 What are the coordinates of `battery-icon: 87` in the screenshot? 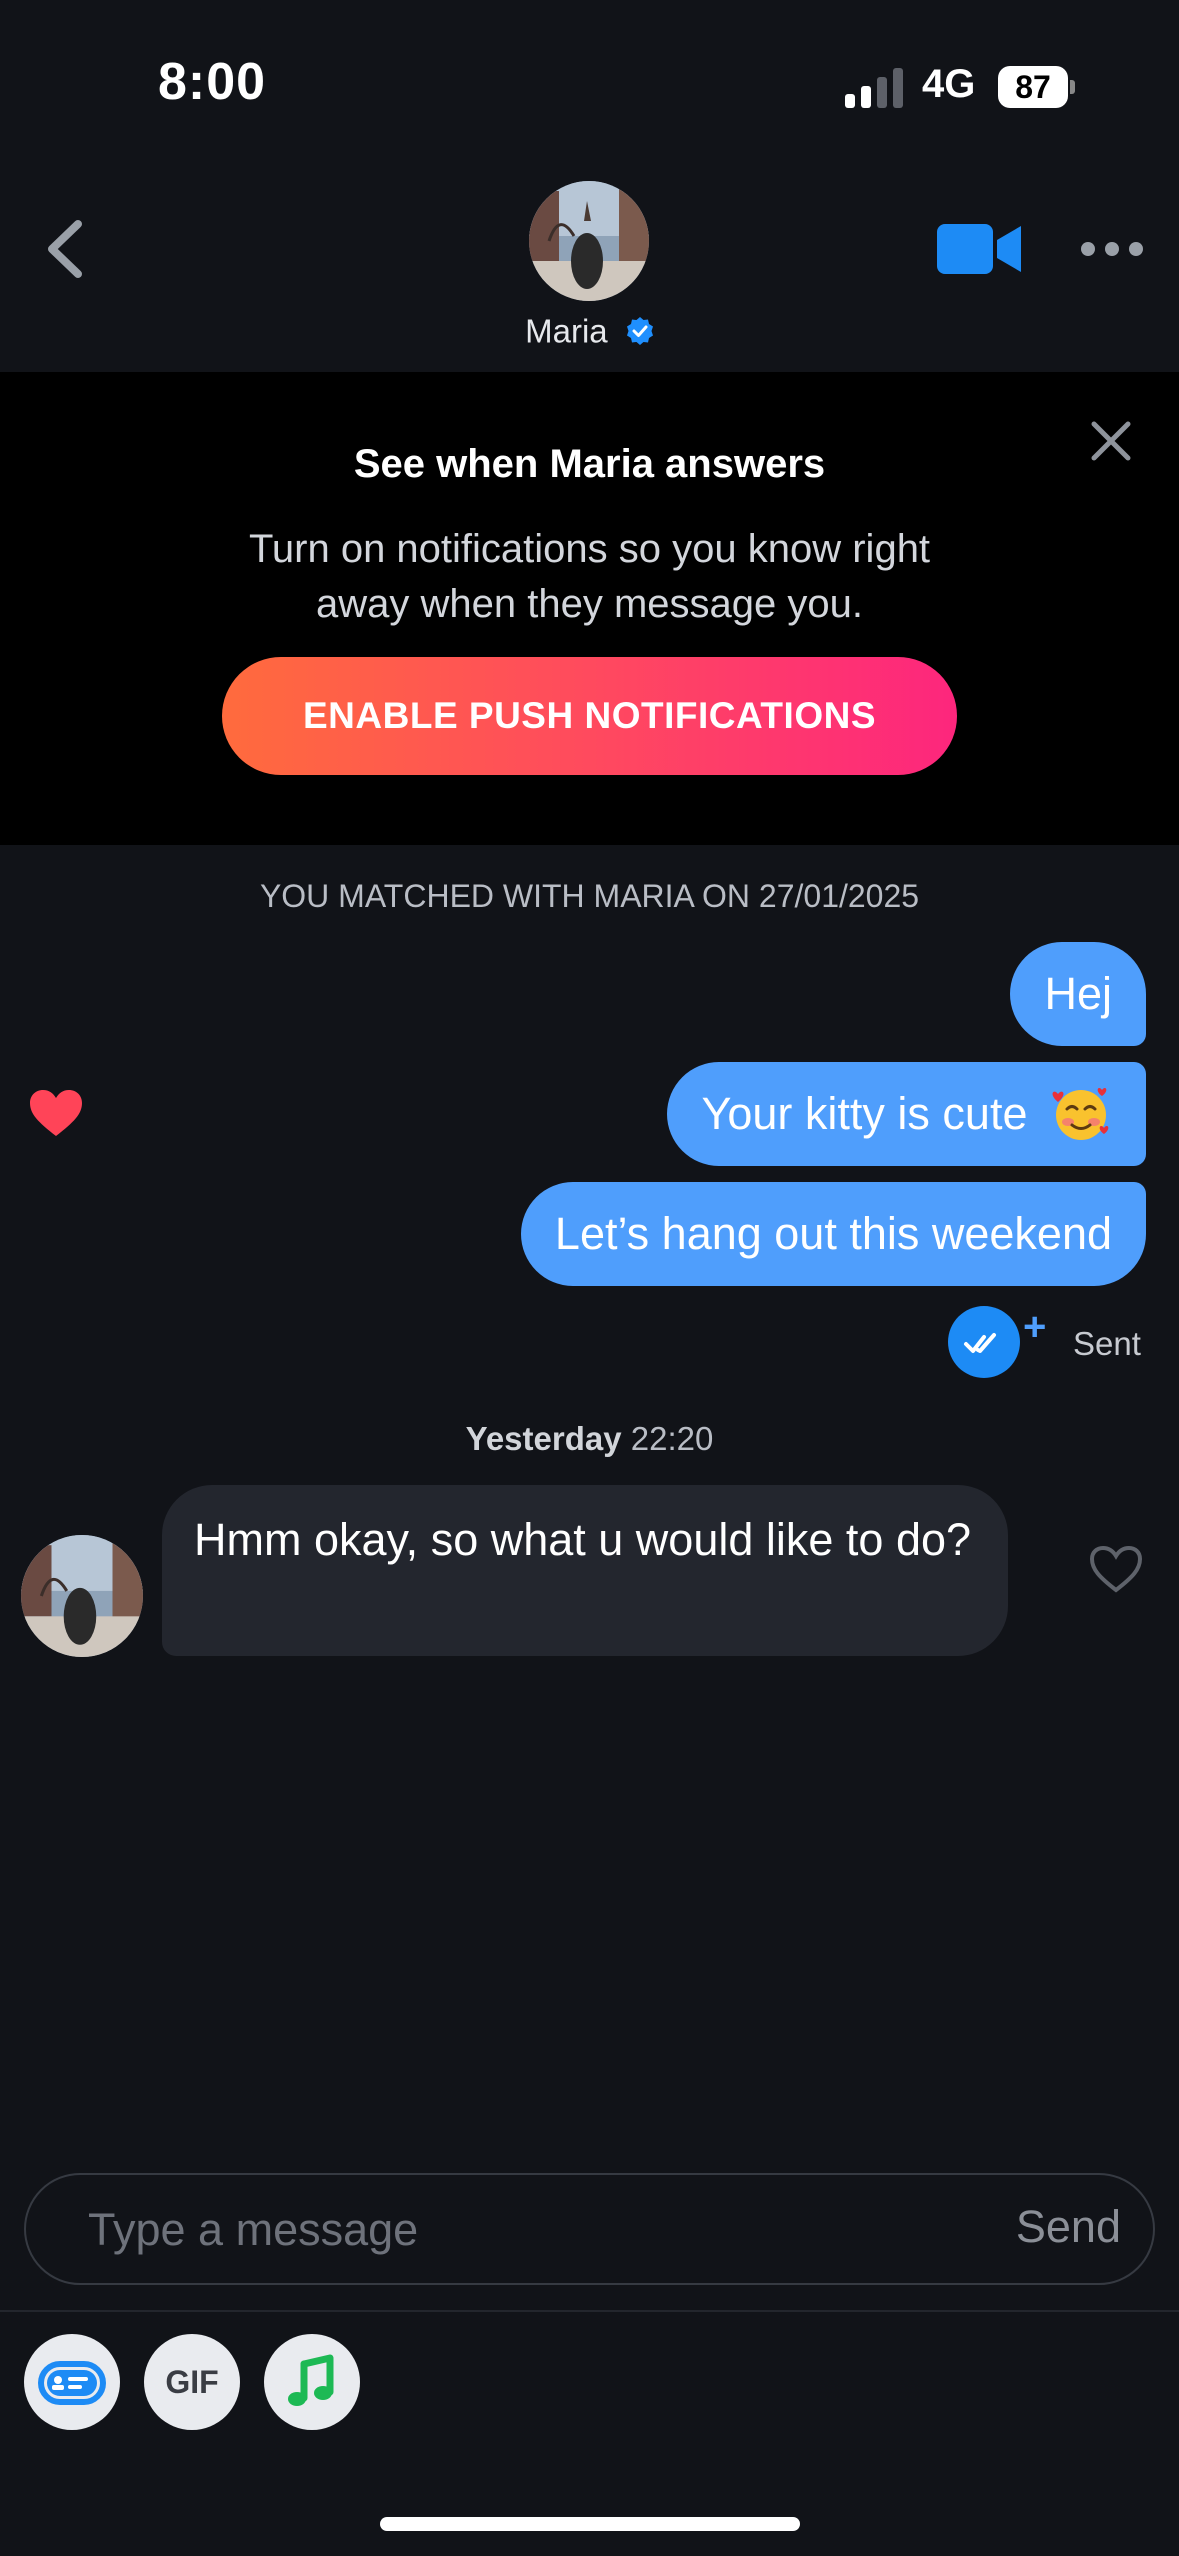 It's located at (1036, 87).